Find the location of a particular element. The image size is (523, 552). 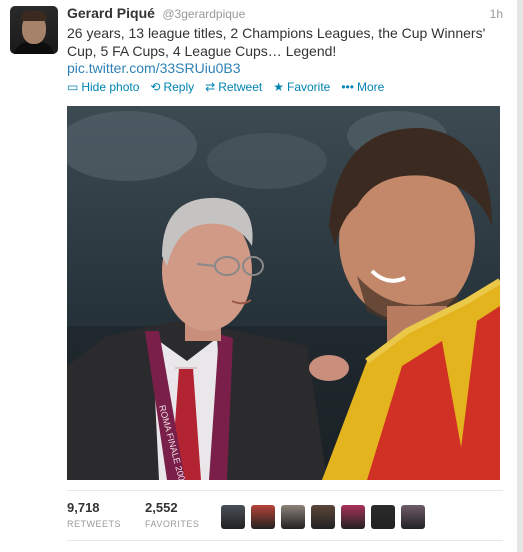

favorite-label: Favorite is located at coordinates (309, 87).